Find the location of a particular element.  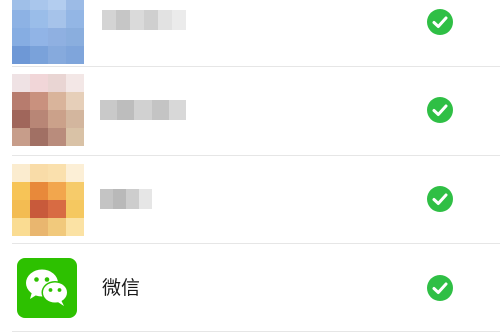

app-name: 微信 is located at coordinates (121, 288).